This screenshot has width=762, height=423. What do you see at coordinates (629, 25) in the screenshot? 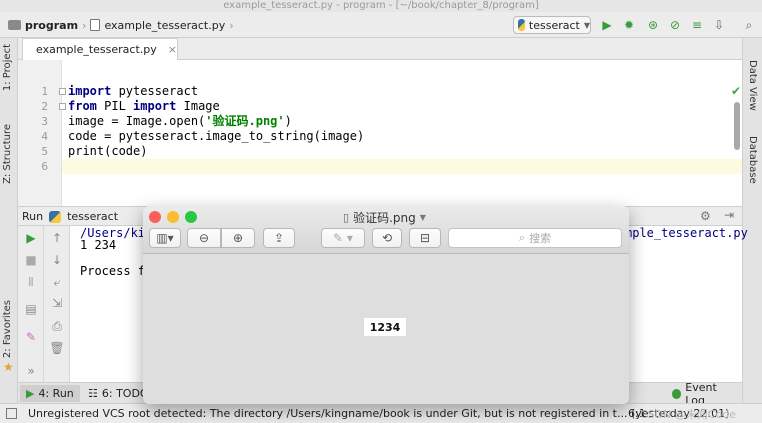
I see `debug-icon: ✹` at bounding box center [629, 25].